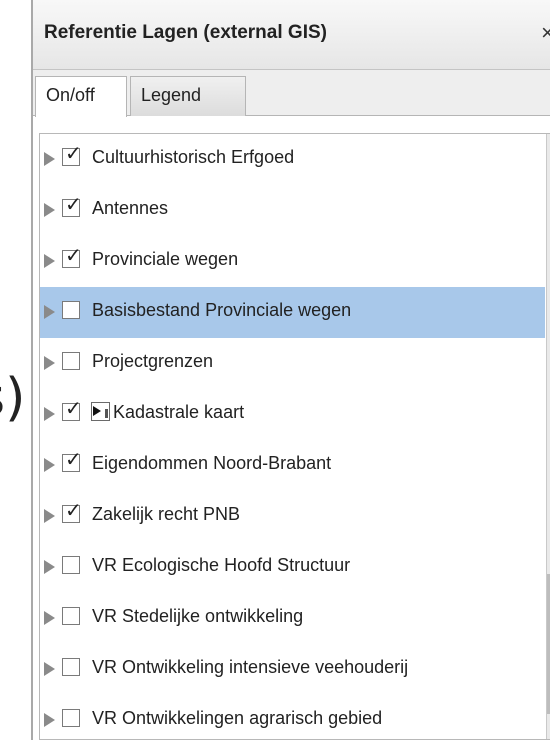  I want to click on layer-options-icon, so click(100, 411).